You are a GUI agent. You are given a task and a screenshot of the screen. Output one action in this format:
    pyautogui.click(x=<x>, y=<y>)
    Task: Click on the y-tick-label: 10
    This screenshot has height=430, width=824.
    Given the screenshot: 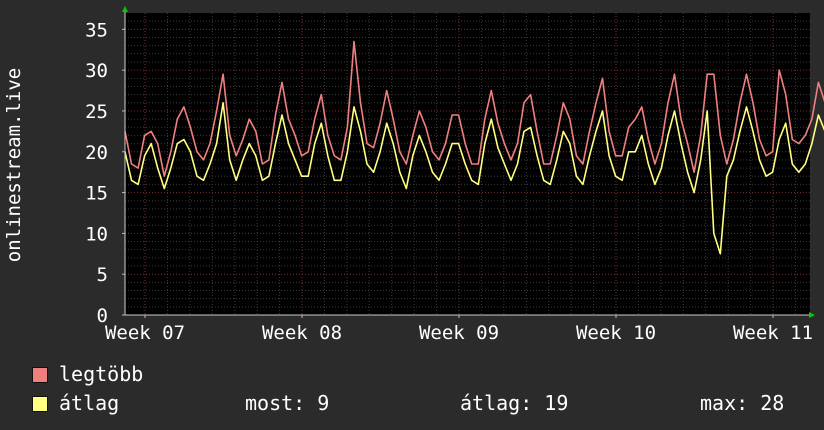 What is the action you would take?
    pyautogui.click(x=96, y=234)
    